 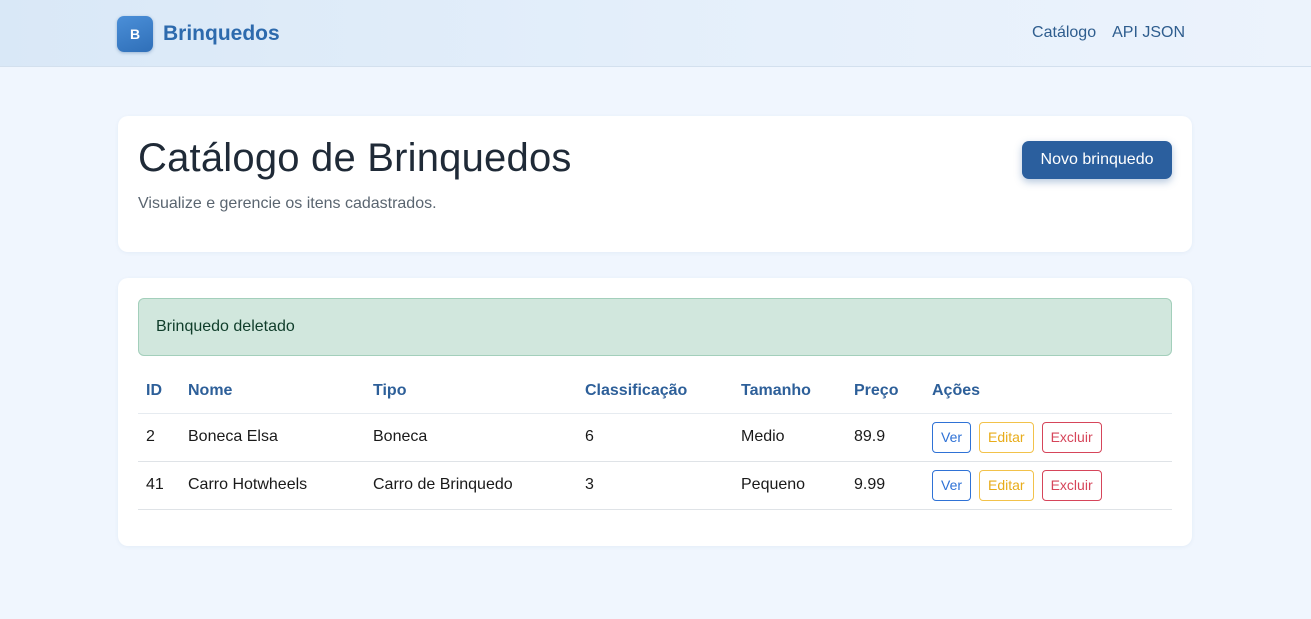 What do you see at coordinates (1148, 33) in the screenshot?
I see `nav-link-api-json: API JSON` at bounding box center [1148, 33].